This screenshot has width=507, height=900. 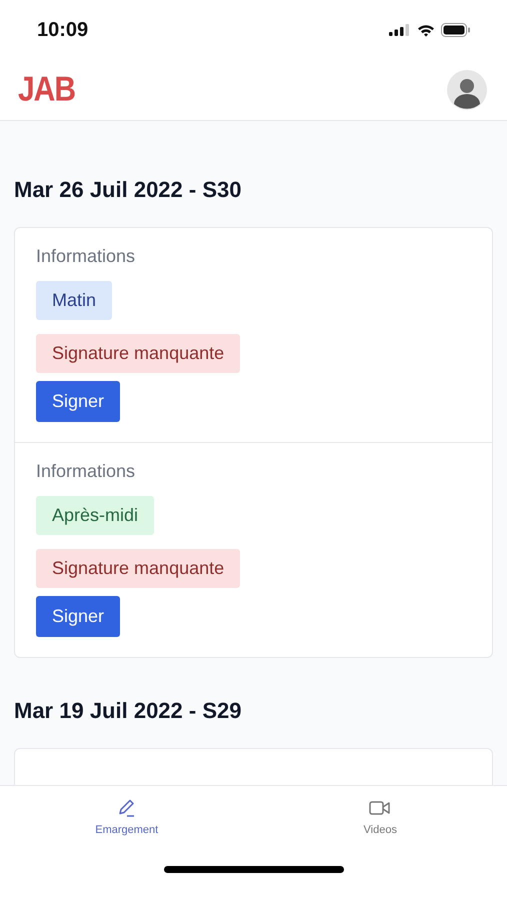 What do you see at coordinates (456, 30) in the screenshot?
I see `battery-icon` at bounding box center [456, 30].